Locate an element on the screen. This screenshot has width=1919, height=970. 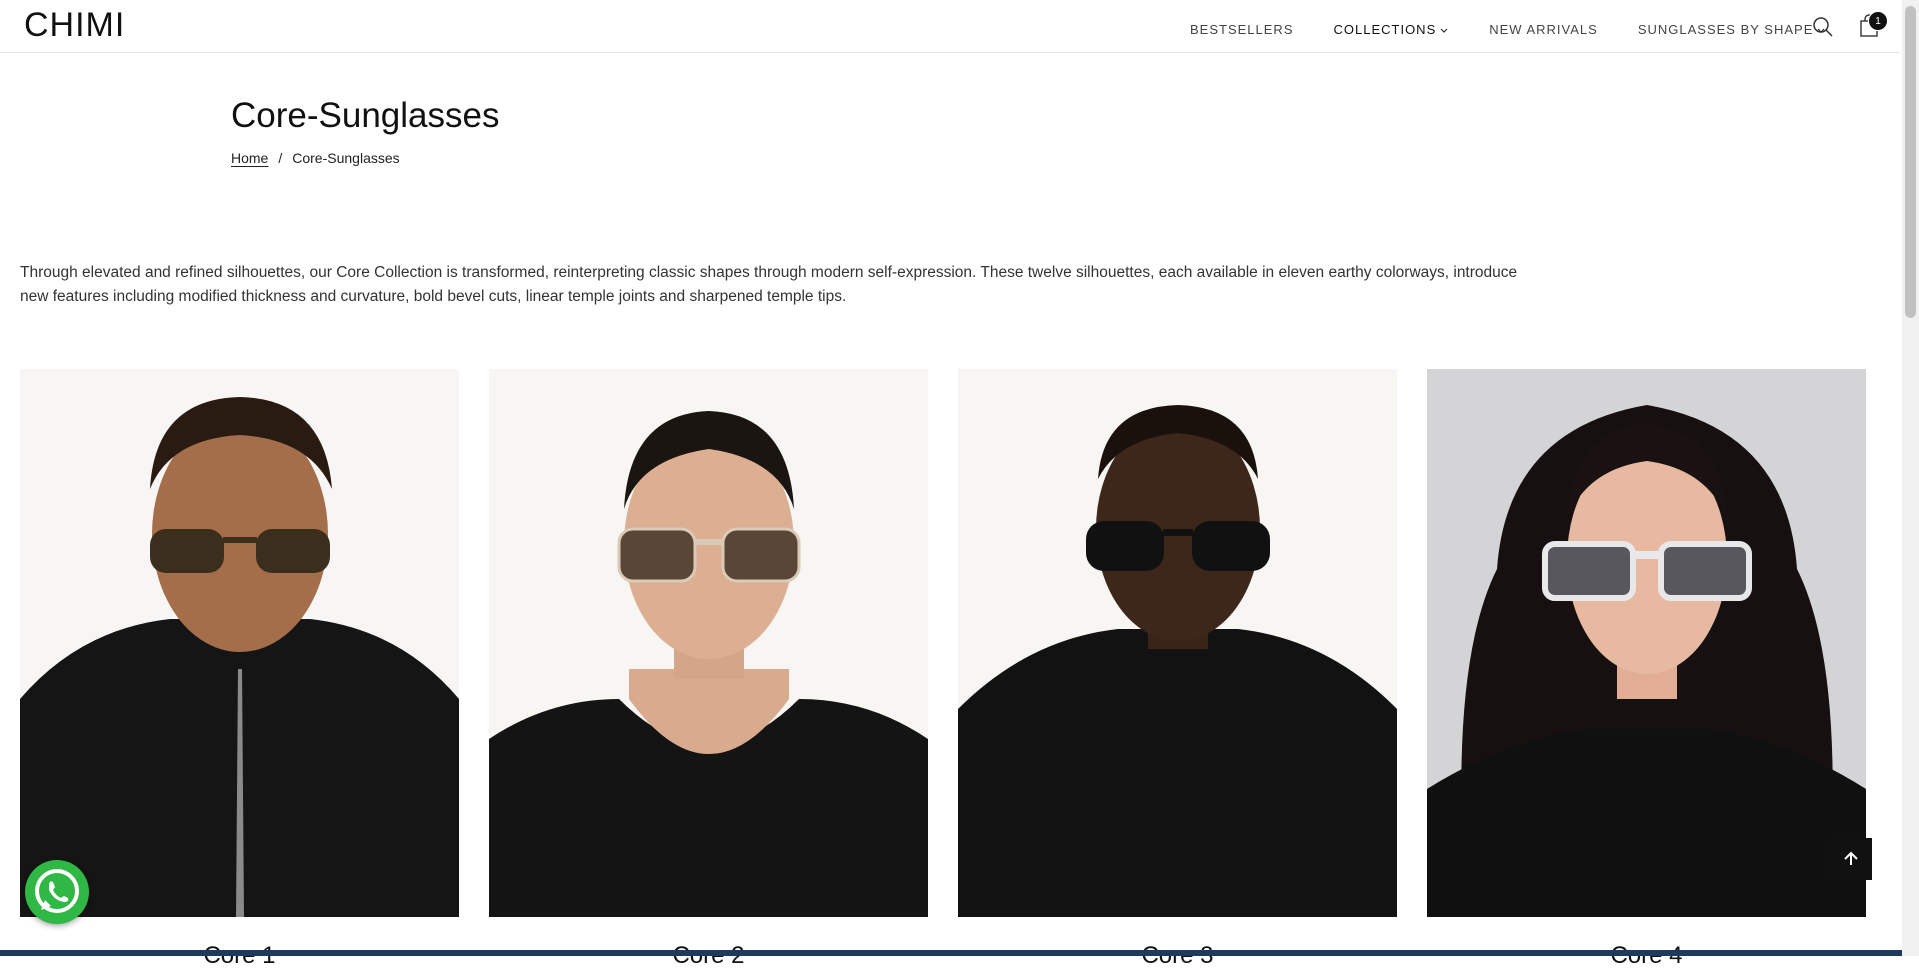
back-to-top-button is located at coordinates (1851, 859).